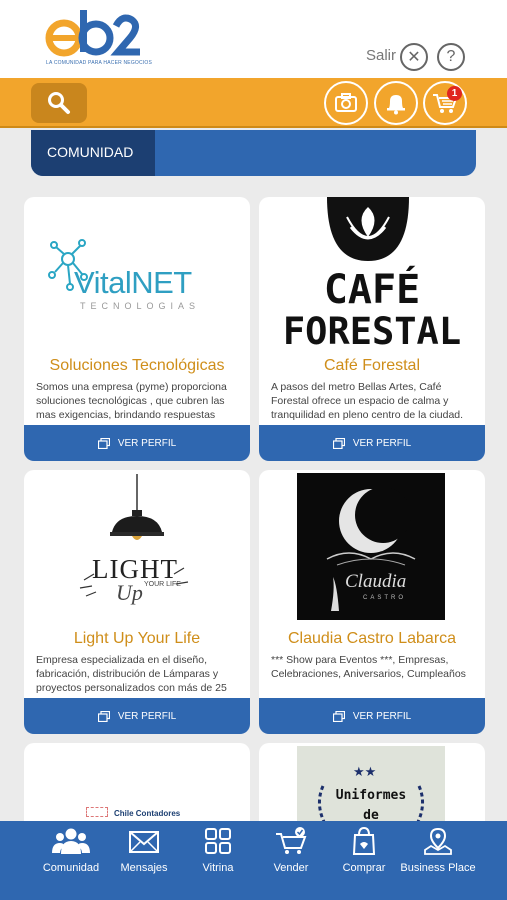 The width and height of the screenshot is (507, 900). Describe the element at coordinates (137, 365) in the screenshot. I see `card-title: Soluciones Tecnológicas` at that location.